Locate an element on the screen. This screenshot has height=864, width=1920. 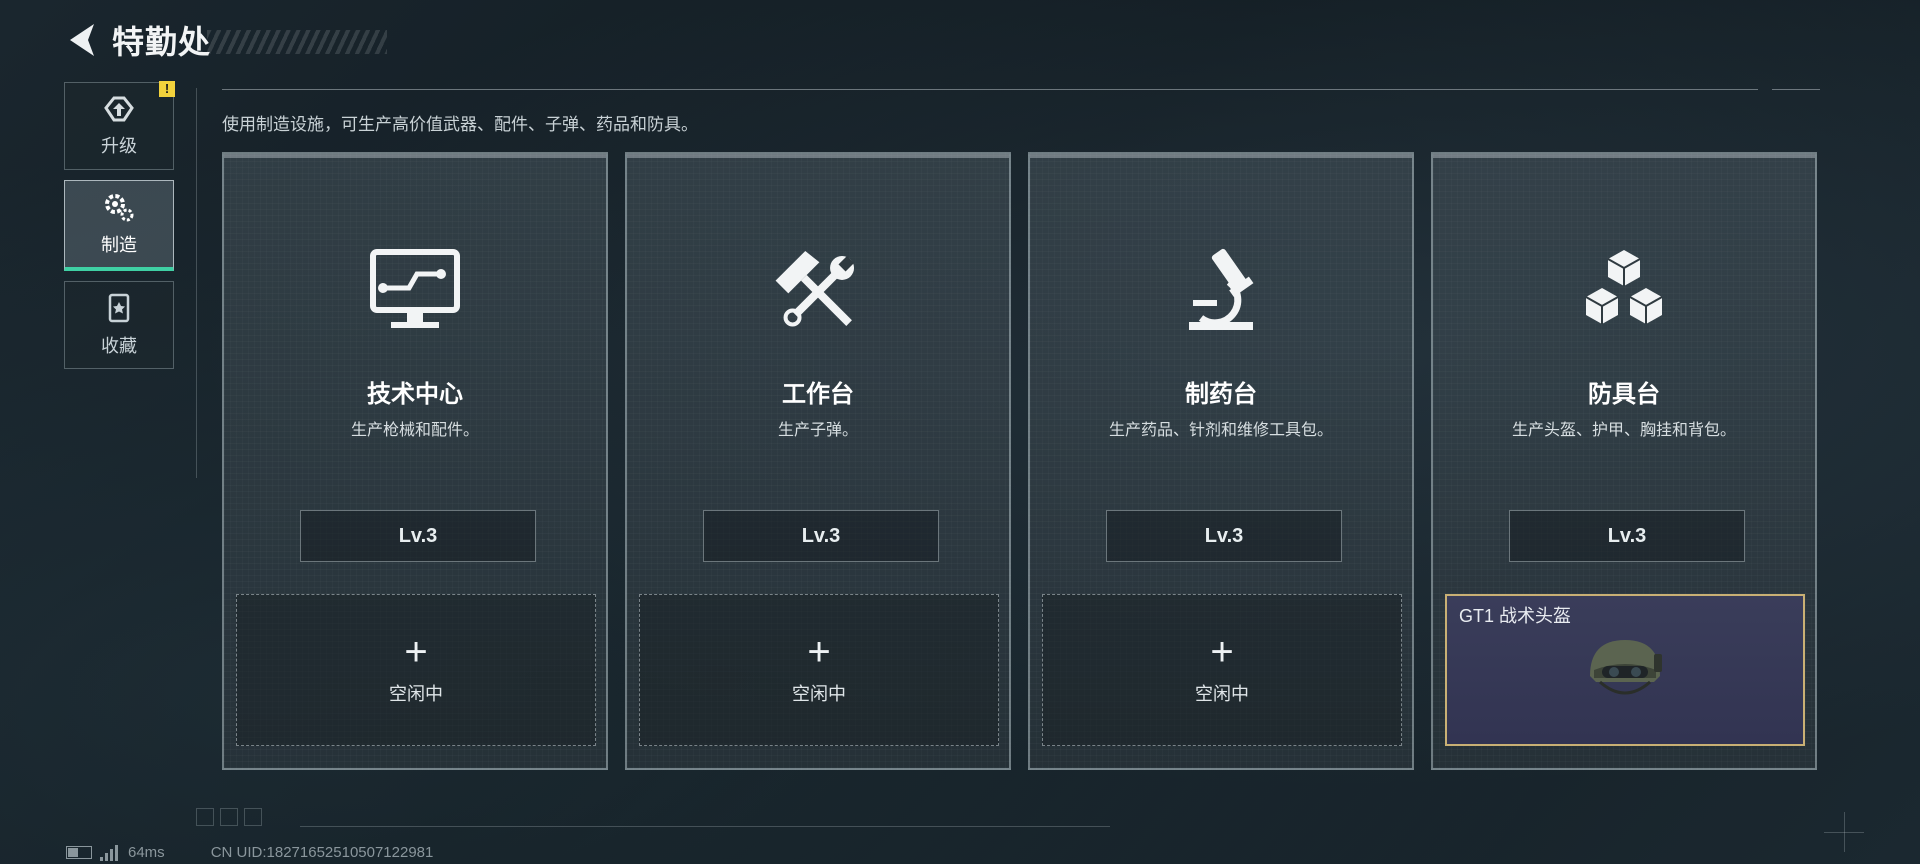
top-divider is located at coordinates (990, 89).